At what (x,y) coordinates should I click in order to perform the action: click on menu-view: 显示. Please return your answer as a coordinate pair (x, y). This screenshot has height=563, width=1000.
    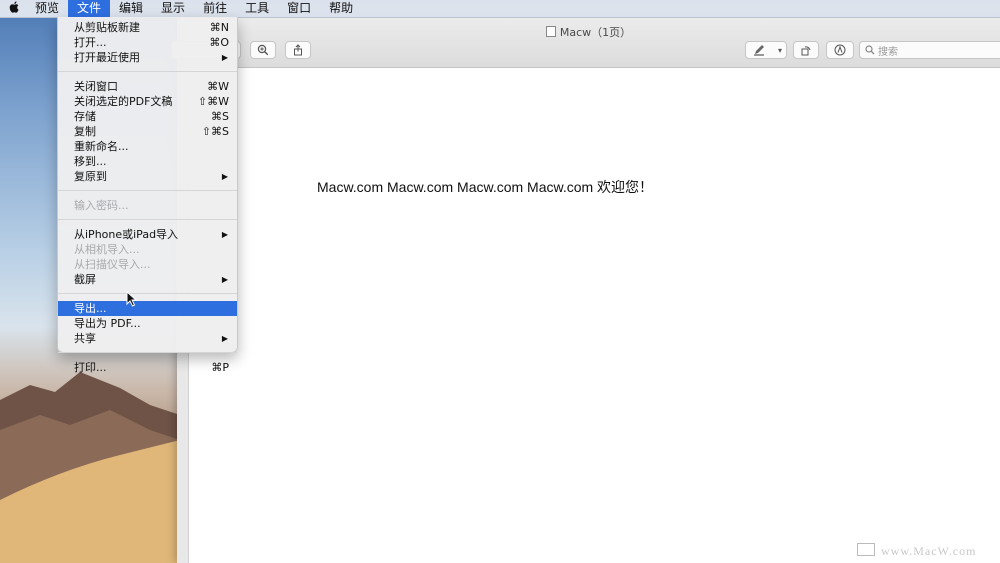
    Looking at the image, I should click on (173, 8).